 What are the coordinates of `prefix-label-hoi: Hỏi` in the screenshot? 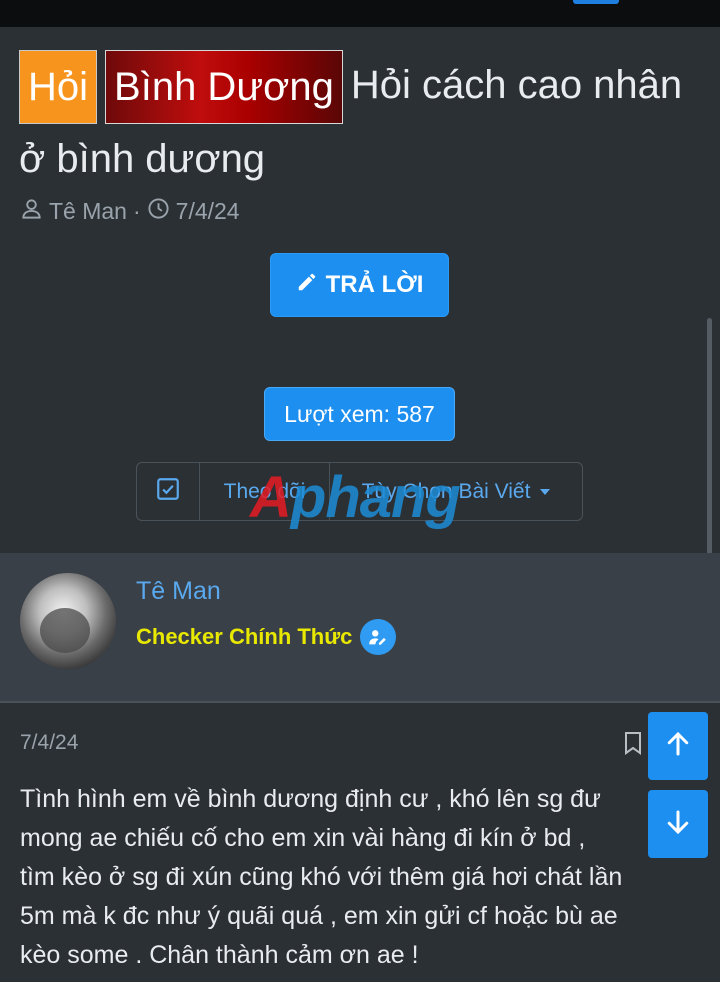 It's located at (58, 87).